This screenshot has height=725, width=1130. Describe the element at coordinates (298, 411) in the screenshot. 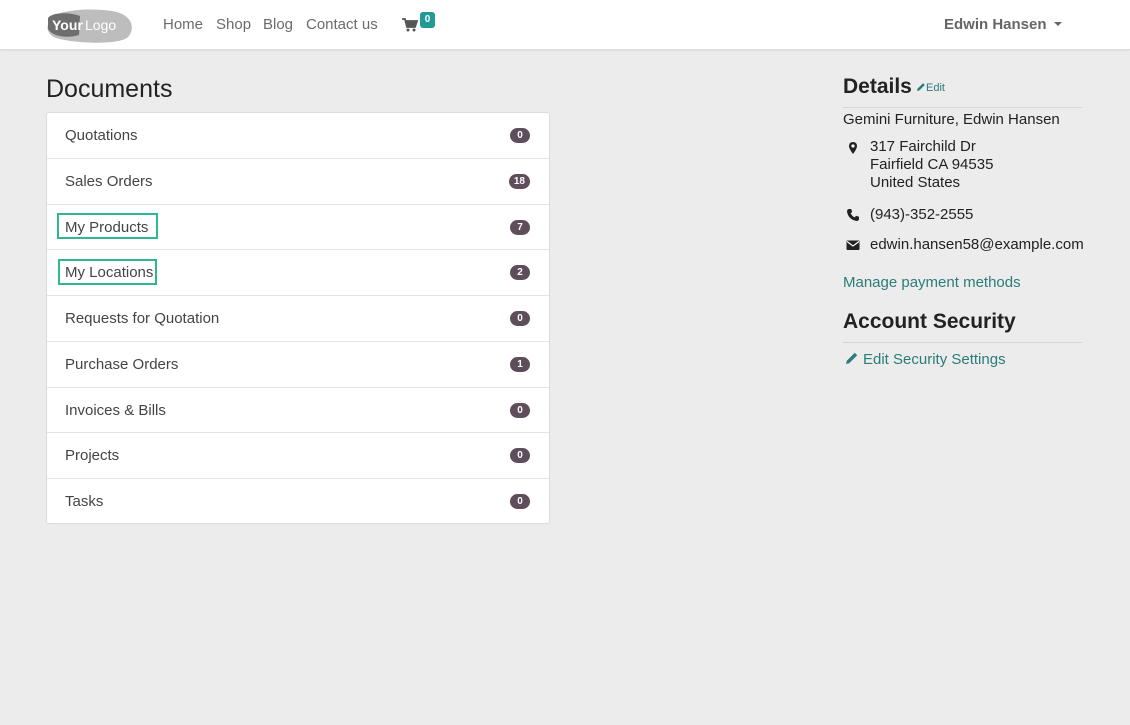

I see `doc-row-invoices-bills: Invoices & Bills 0` at that location.